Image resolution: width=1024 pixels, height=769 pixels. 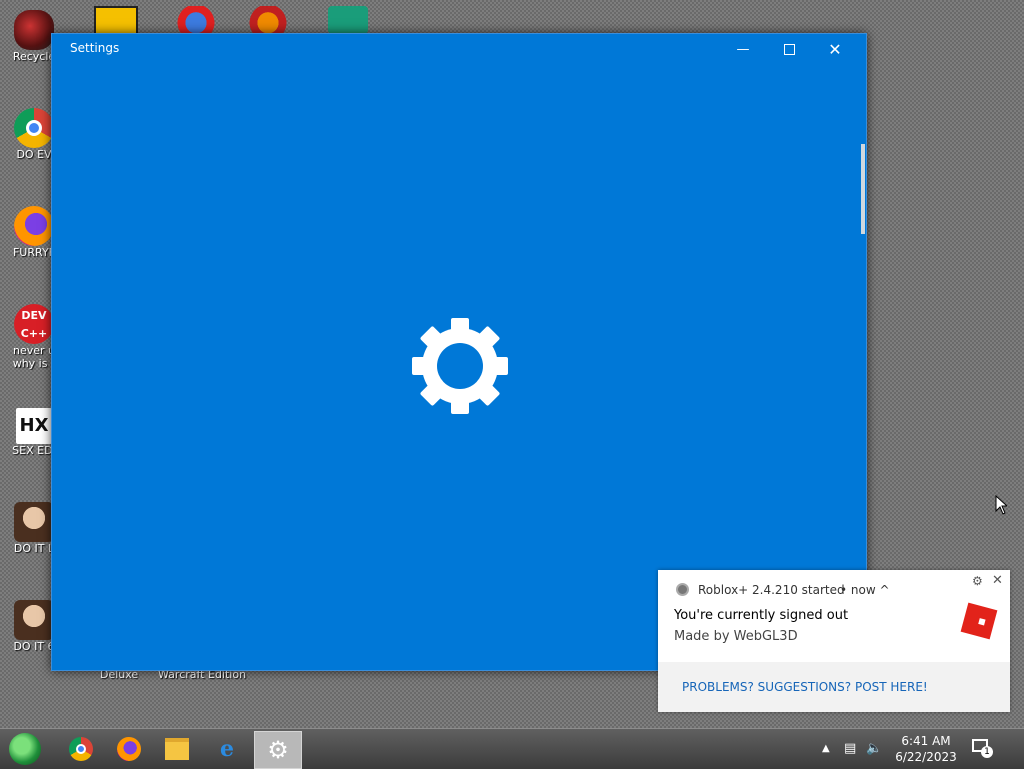 I want to click on mouse-cursor-icon, so click(x=1001, y=505).